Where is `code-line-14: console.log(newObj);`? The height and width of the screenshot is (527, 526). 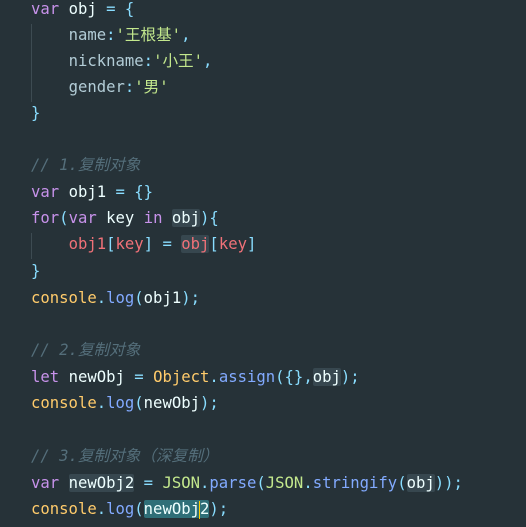 code-line-14: console.log(newObj); is located at coordinates (125, 403).